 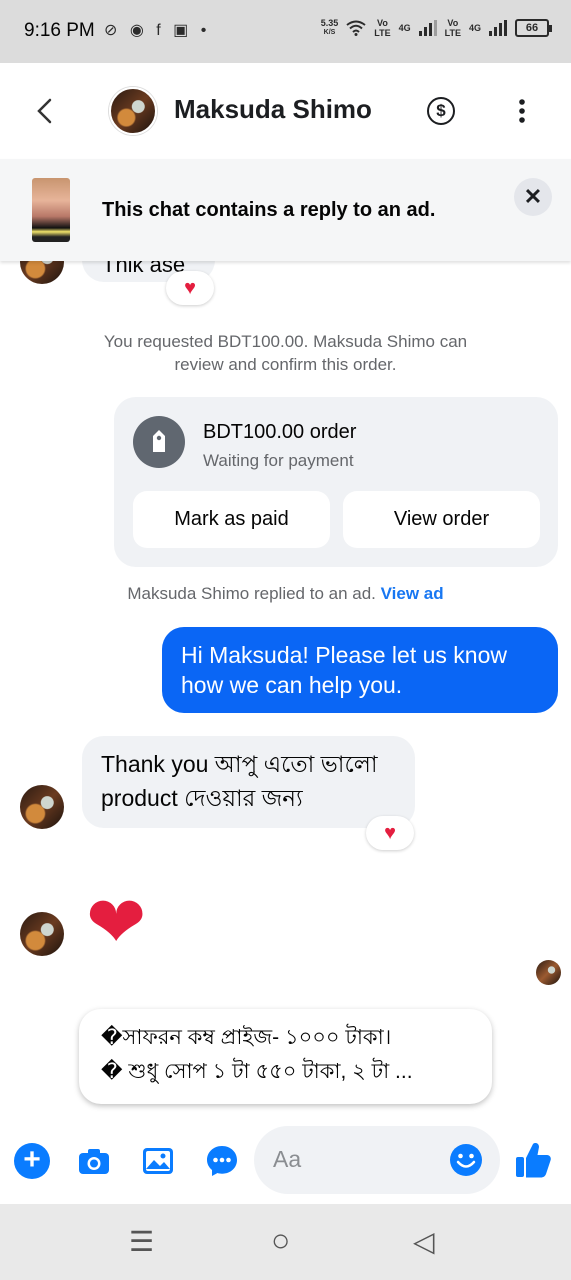 What do you see at coordinates (133, 111) in the screenshot?
I see `contact-avatar` at bounding box center [133, 111].